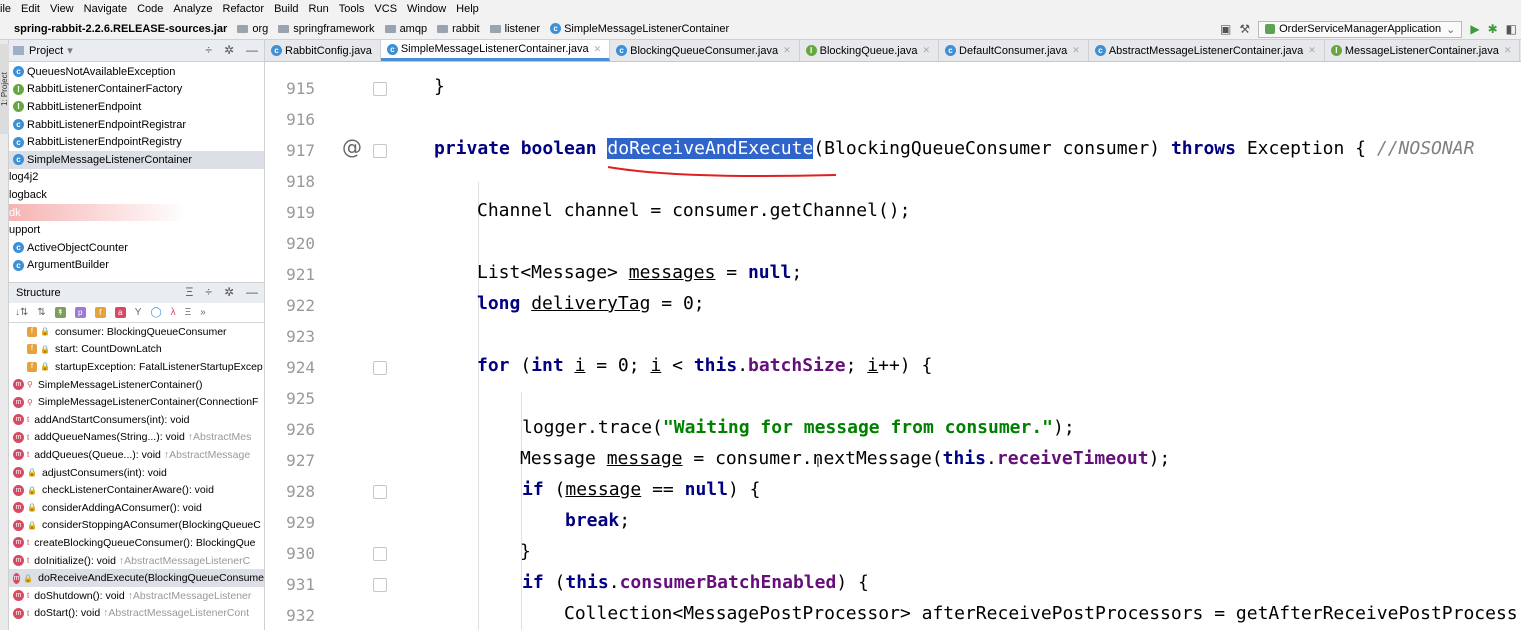  I want to click on menu-help: Help, so click(467, 9).